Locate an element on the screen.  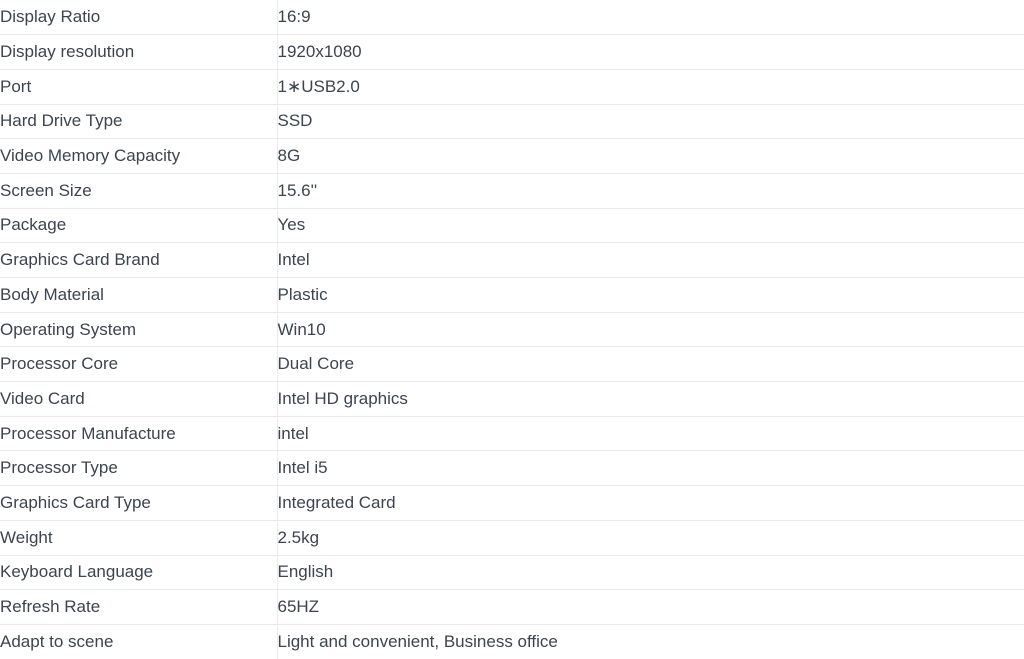
spec-value-cell: English is located at coordinates (650, 572).